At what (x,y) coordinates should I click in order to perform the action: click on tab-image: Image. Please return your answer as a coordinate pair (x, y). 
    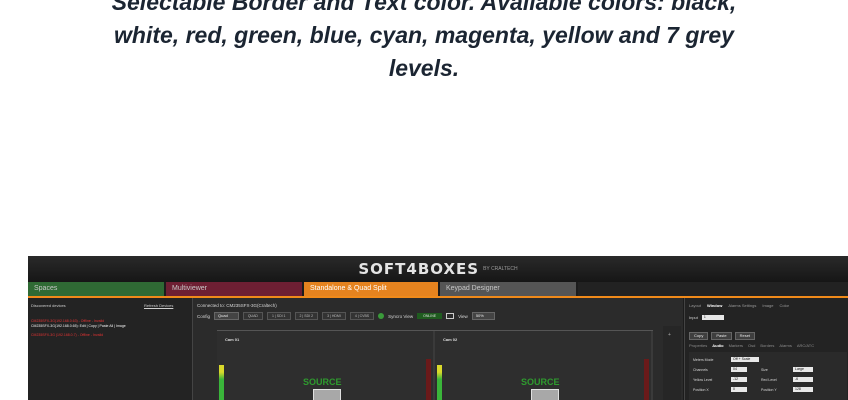
    Looking at the image, I should click on (767, 305).